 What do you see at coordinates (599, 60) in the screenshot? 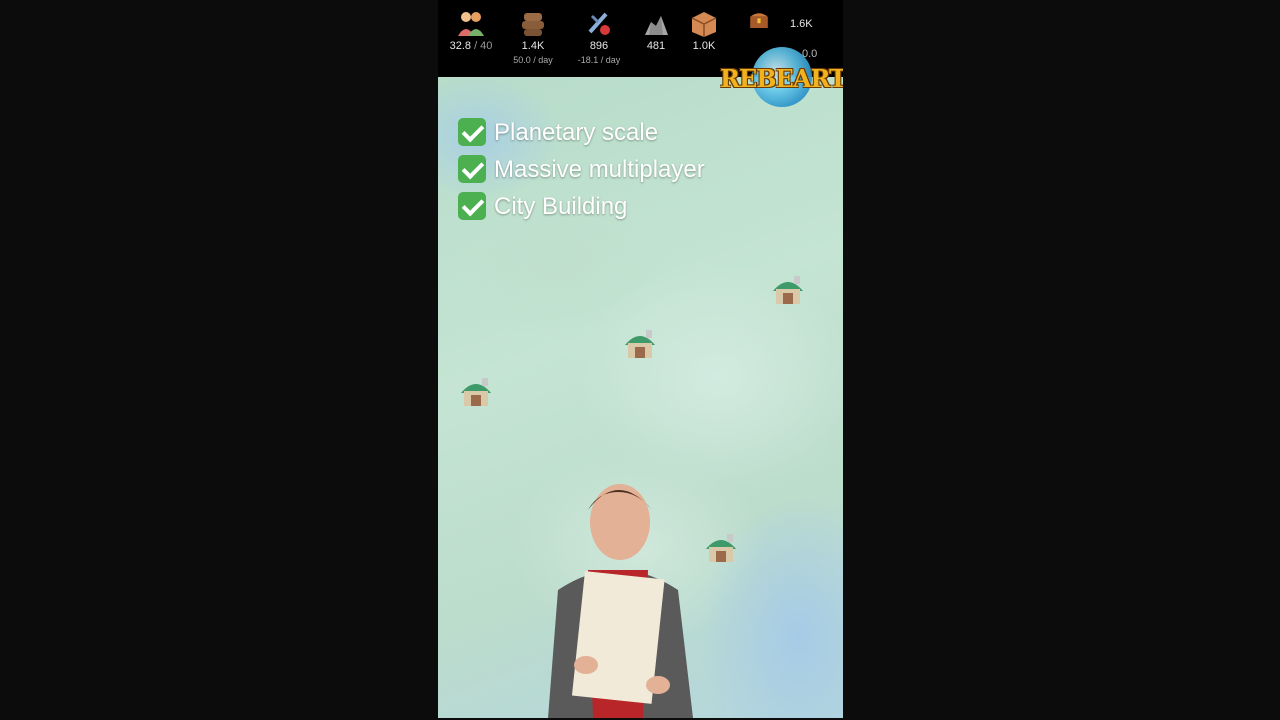
I see `food-rate: -18.1 / day` at bounding box center [599, 60].